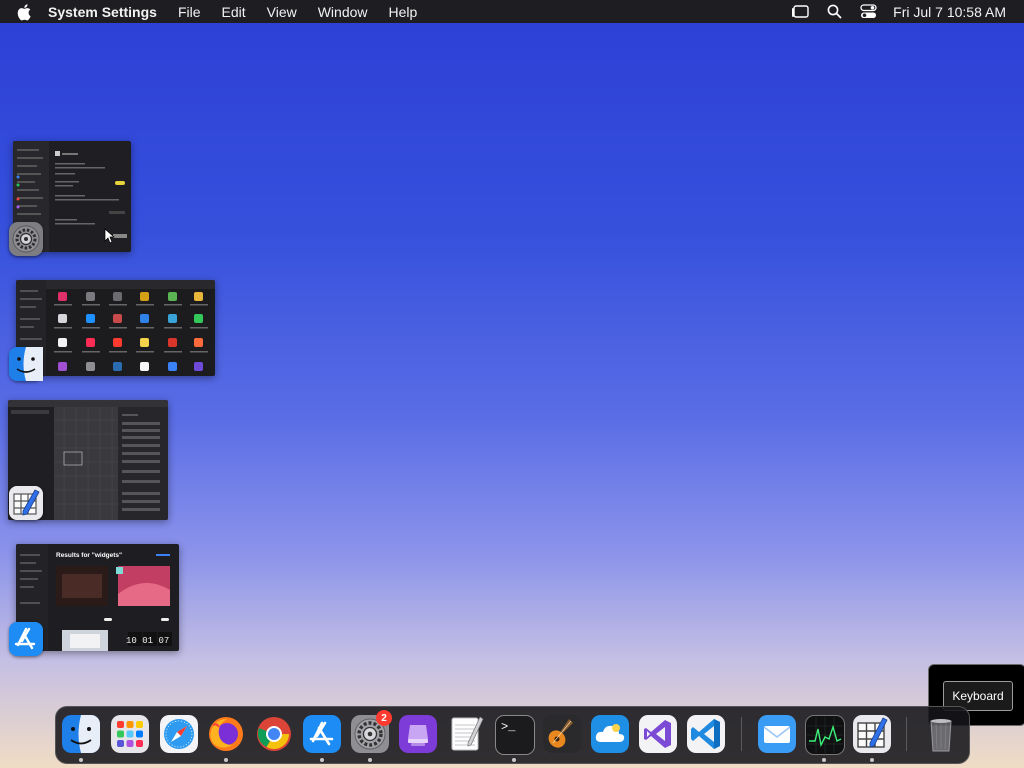 The height and width of the screenshot is (768, 1024). What do you see at coordinates (25, 12) in the screenshot?
I see `apple-menu-icon` at bounding box center [25, 12].